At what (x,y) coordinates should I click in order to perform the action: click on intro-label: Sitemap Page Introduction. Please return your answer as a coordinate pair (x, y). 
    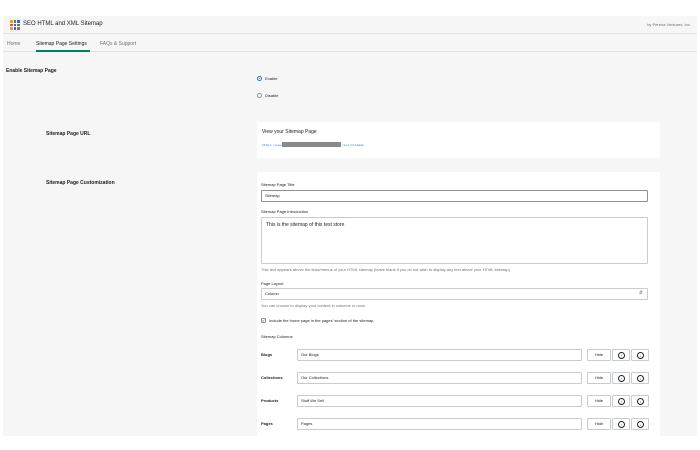
    Looking at the image, I should click on (285, 211).